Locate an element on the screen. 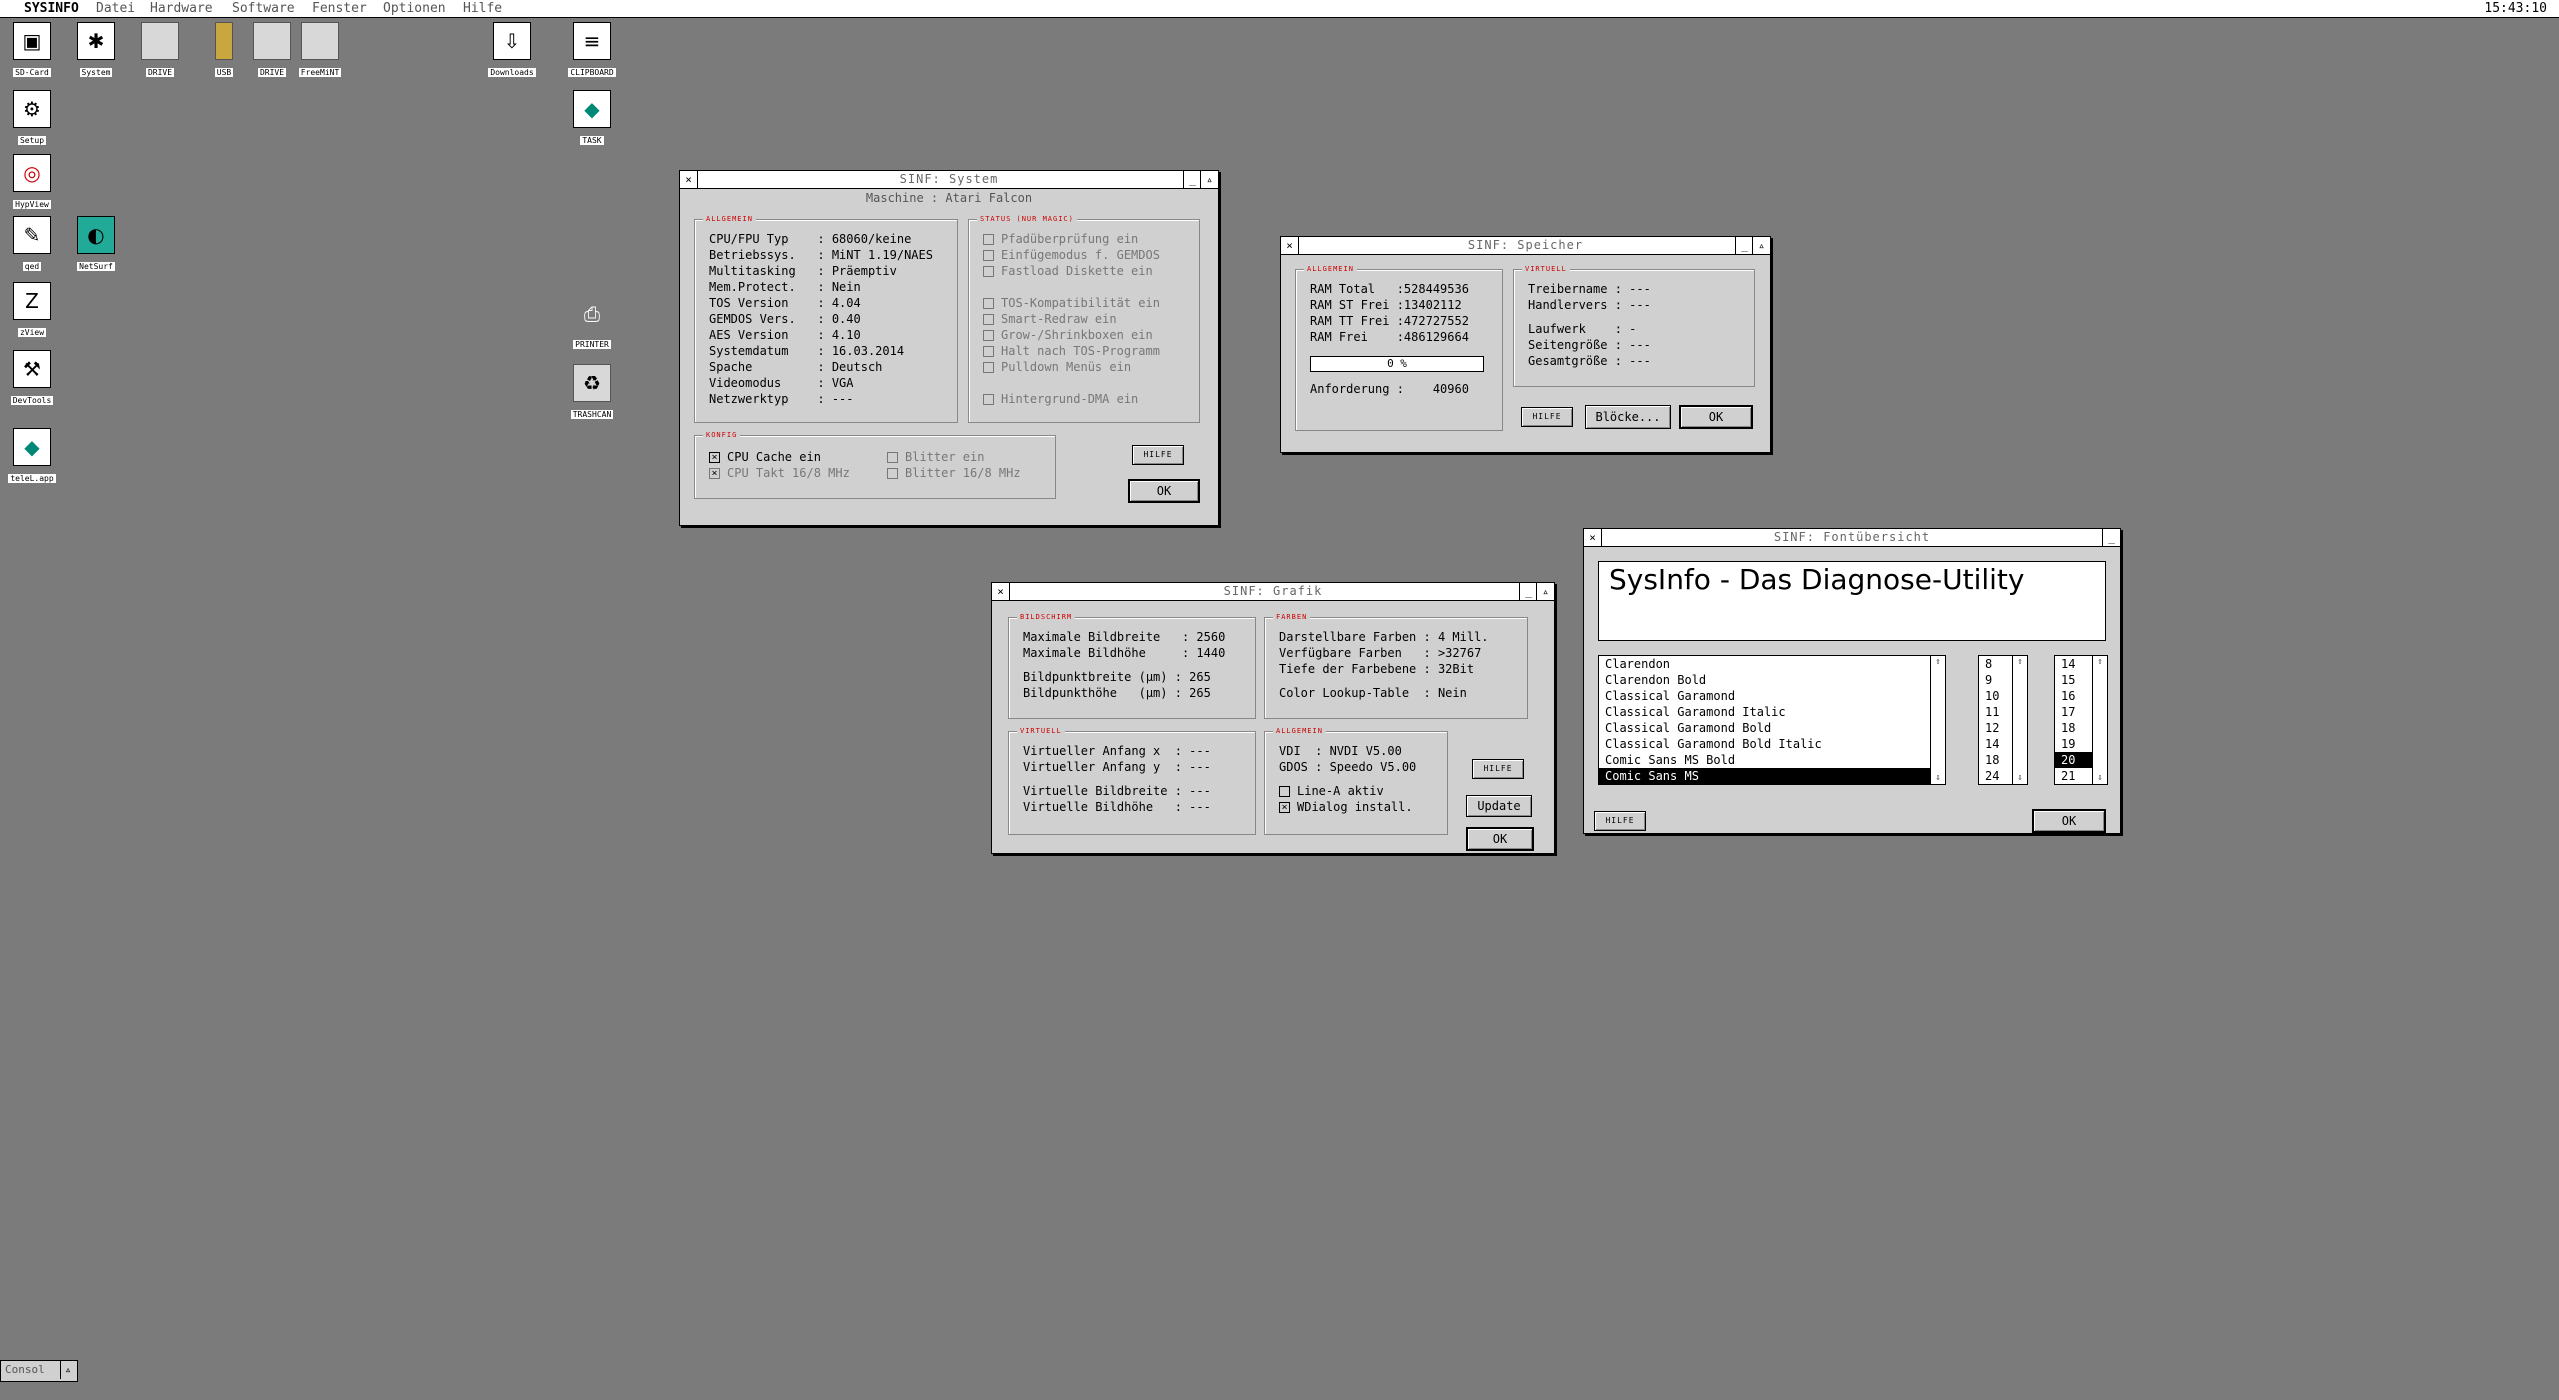 Image resolution: width=2559 pixels, height=1400 pixels. menu-app: SYSINFO is located at coordinates (51, 8).